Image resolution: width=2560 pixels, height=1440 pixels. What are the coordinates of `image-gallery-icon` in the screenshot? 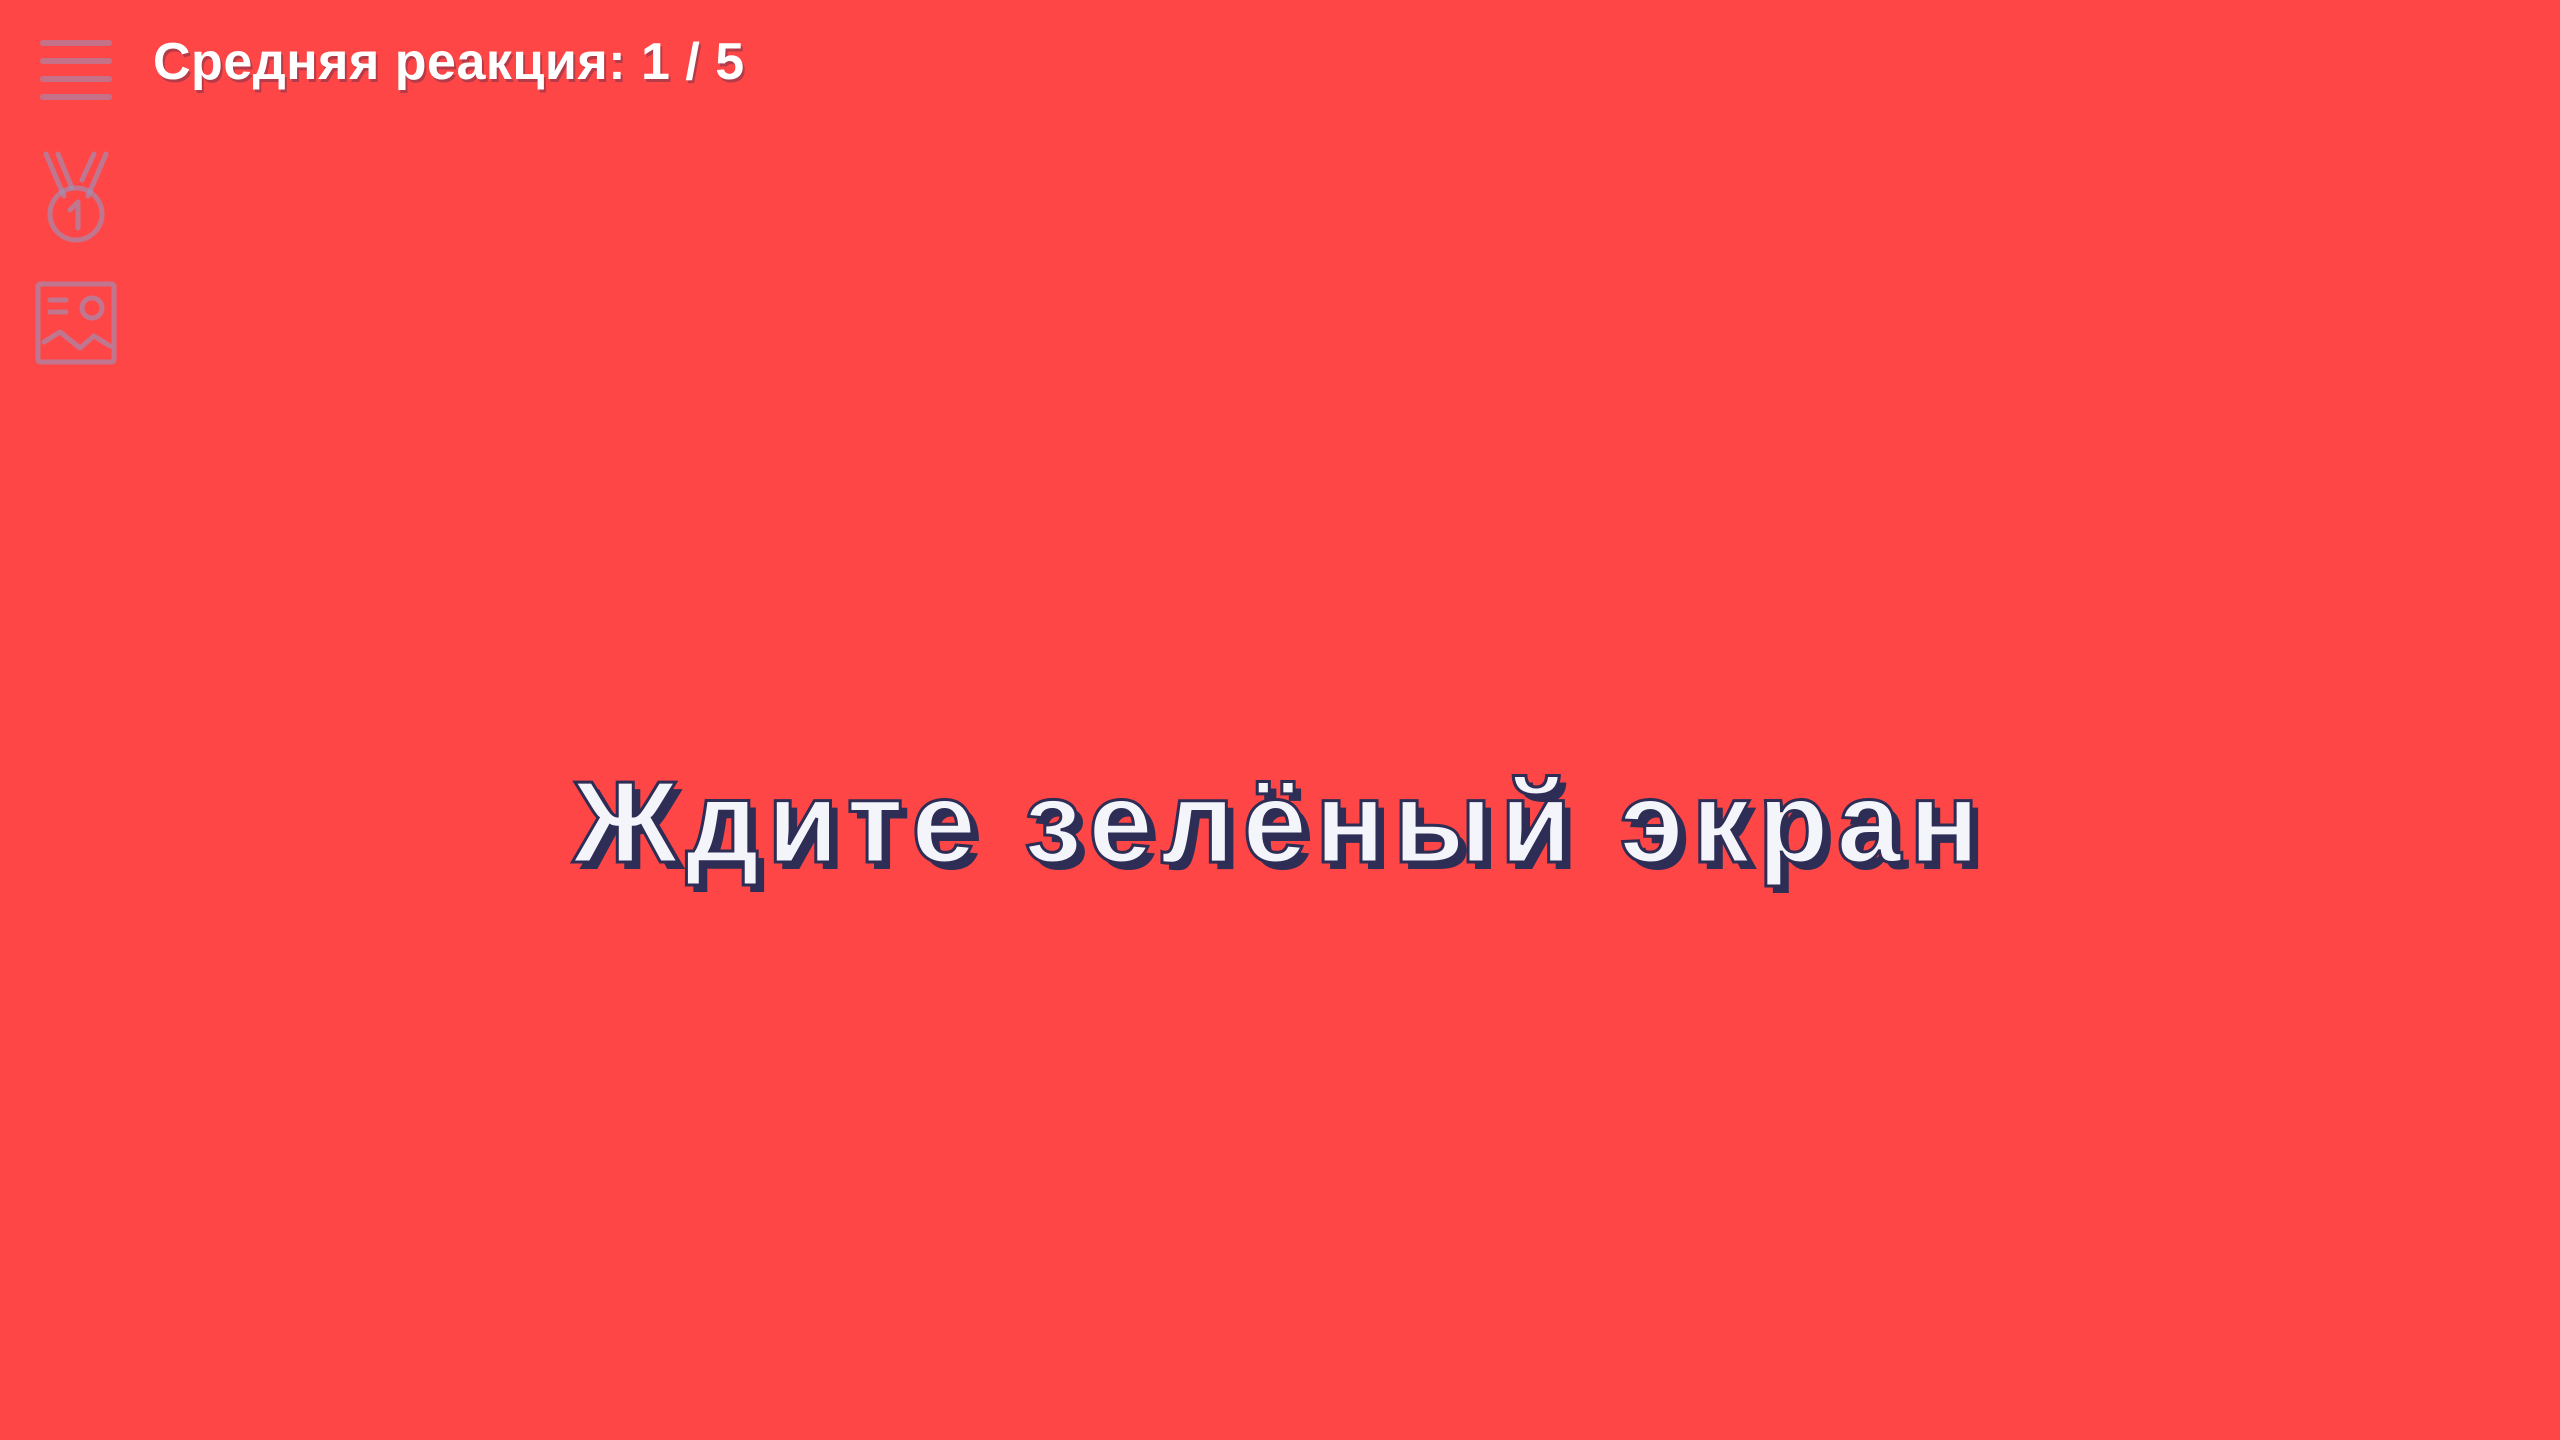 It's located at (76, 328).